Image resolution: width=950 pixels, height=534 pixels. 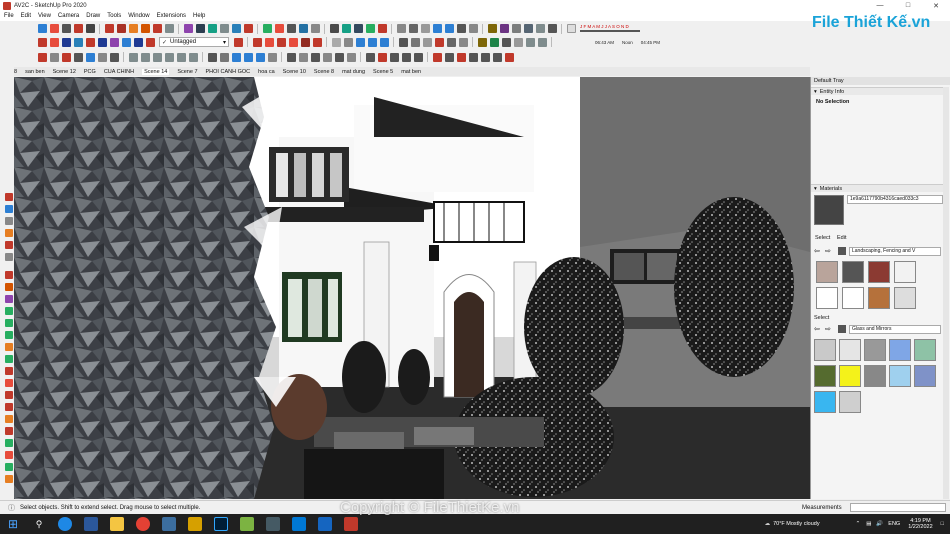 I want to click on component-f-icon, so click(x=102, y=57).